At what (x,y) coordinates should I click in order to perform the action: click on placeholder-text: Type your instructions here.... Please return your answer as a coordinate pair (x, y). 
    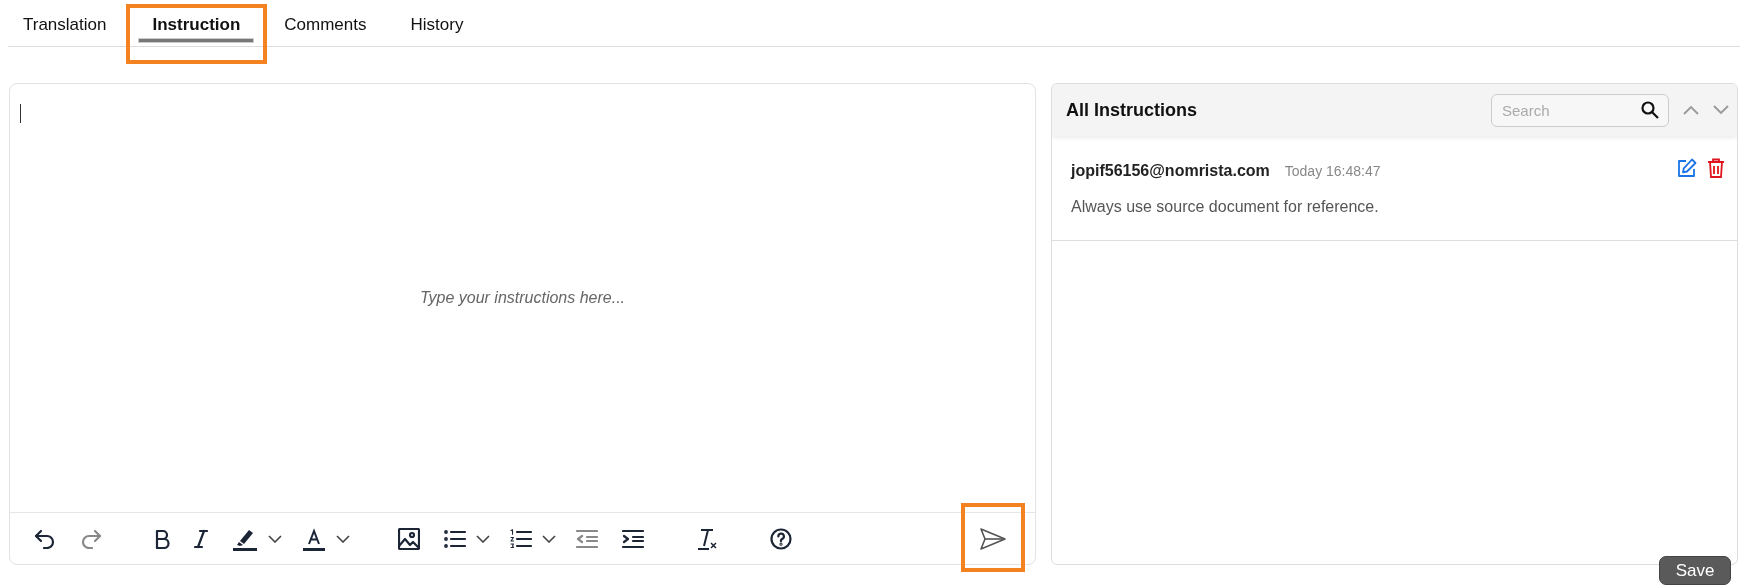
    Looking at the image, I should click on (522, 298).